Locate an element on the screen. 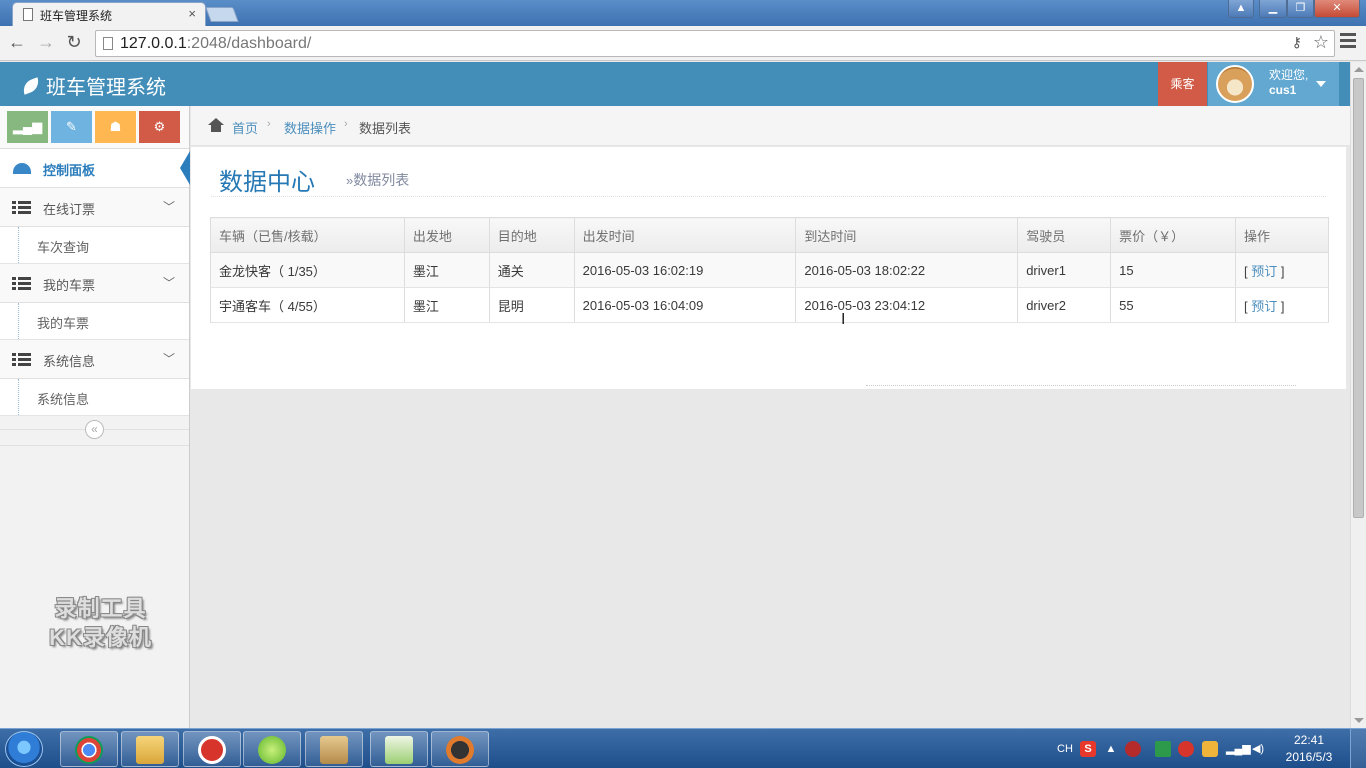  cell-depart: 2016-05-03 16:04:09 is located at coordinates (685, 305).